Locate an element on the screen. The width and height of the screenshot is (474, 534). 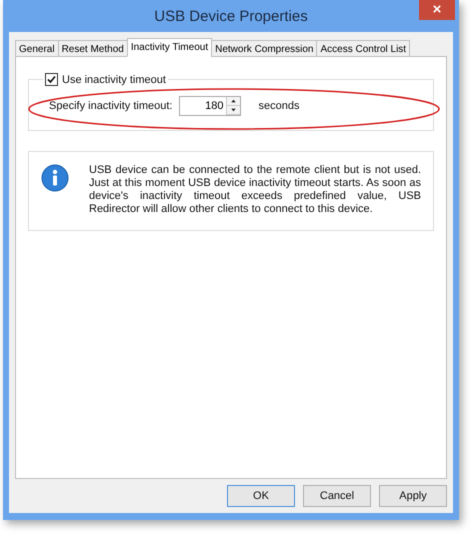
dialog-button: Cancel is located at coordinates (337, 496).